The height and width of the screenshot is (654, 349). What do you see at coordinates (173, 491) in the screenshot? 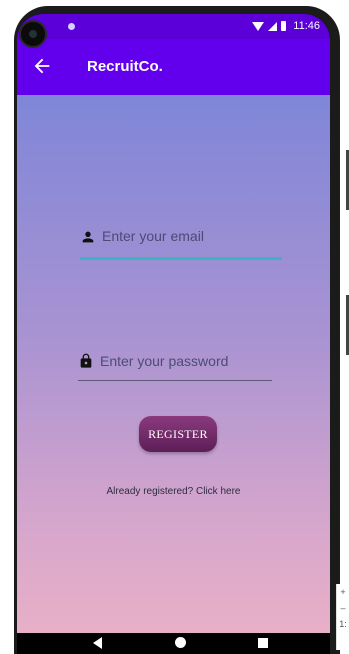
I see `login-link: Already registered? Click here` at bounding box center [173, 491].